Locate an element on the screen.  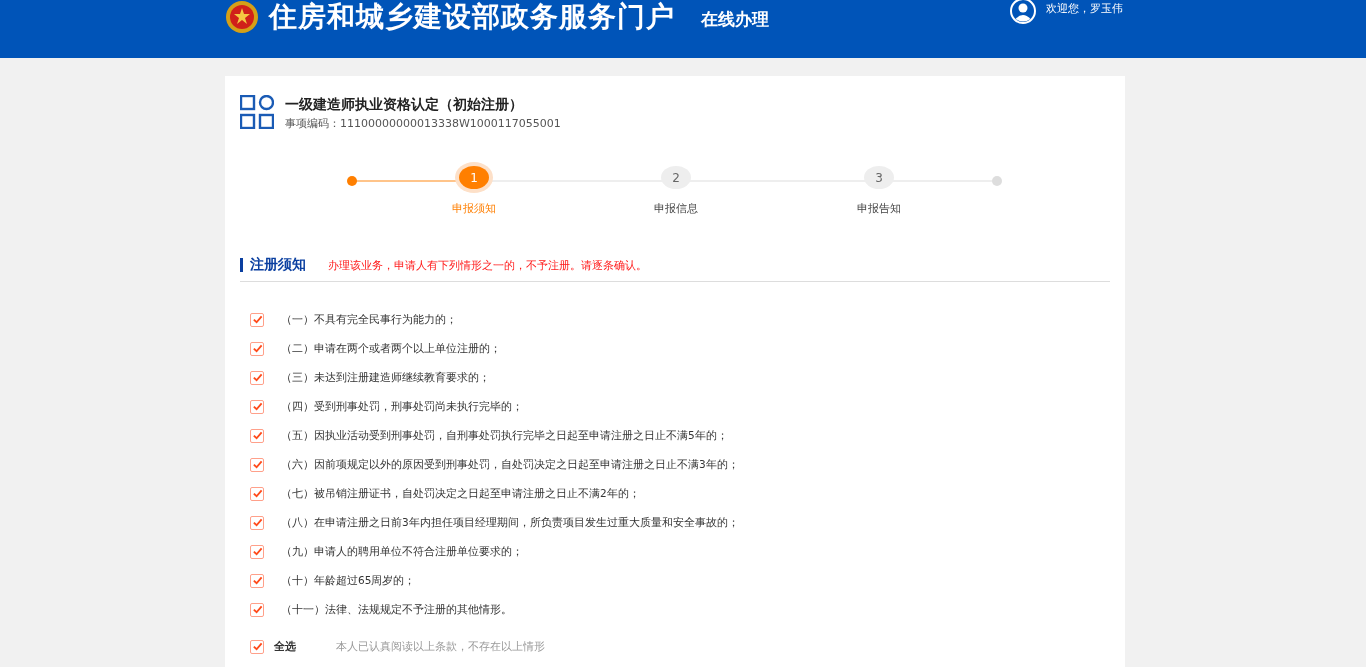
notice-text: 办理该业务，申请人有下列情形之一的，不予注册。请逐条确认。 is located at coordinates (487, 265).